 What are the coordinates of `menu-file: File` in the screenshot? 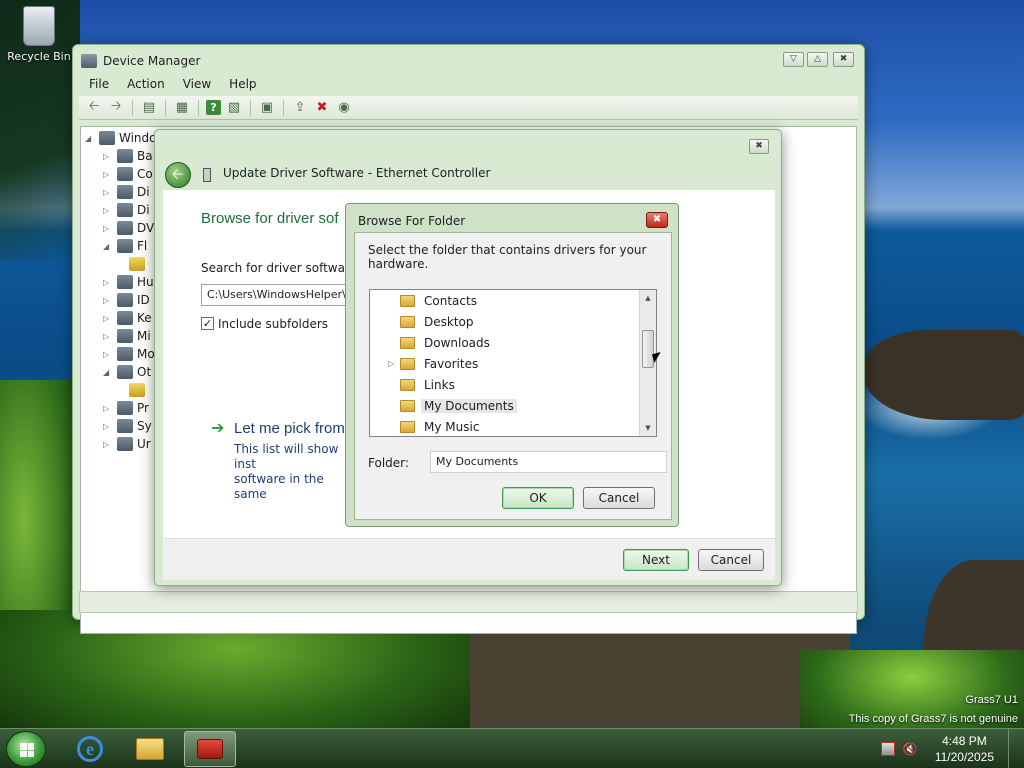 It's located at (99, 84).